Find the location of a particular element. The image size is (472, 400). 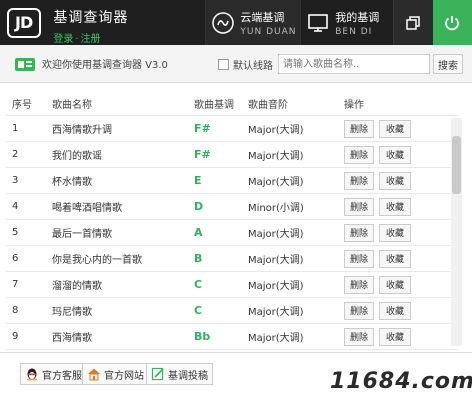

logo-mark: JD is located at coordinates (23, 22).